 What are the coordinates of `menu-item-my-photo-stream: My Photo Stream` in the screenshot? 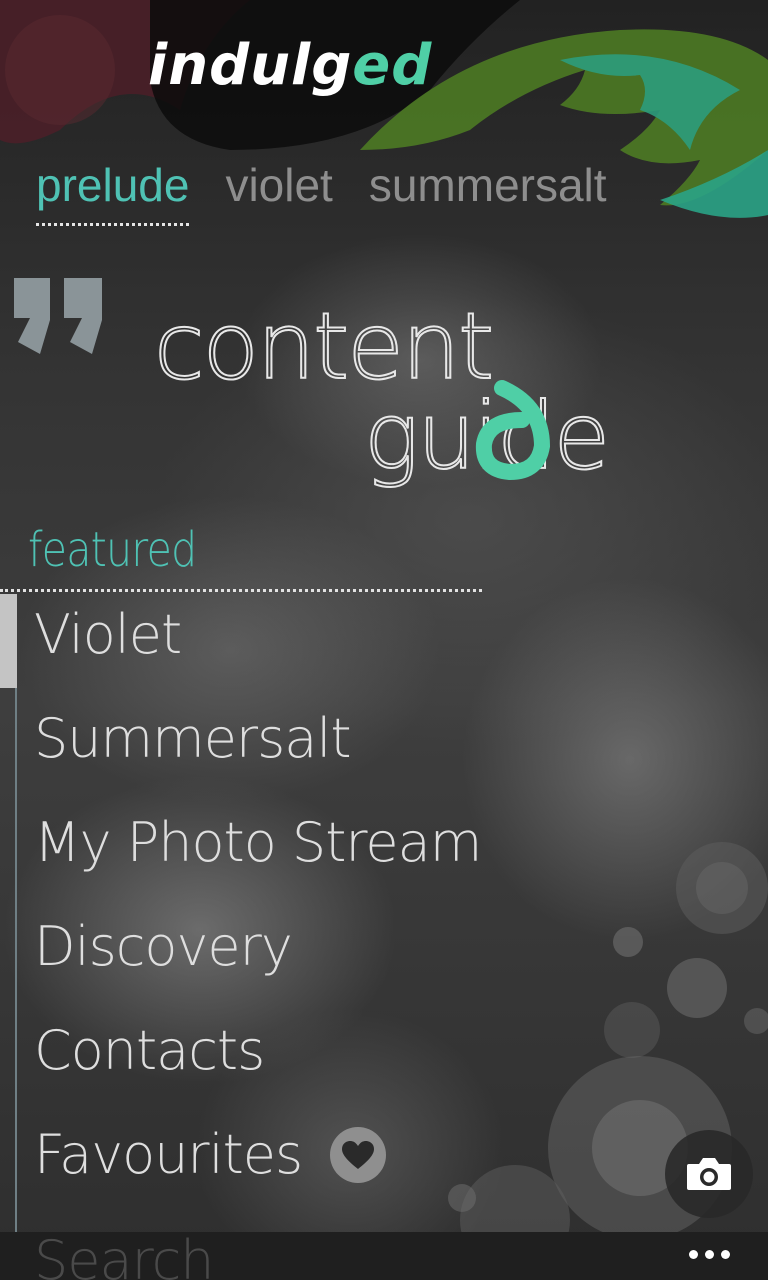 It's located at (258, 843).